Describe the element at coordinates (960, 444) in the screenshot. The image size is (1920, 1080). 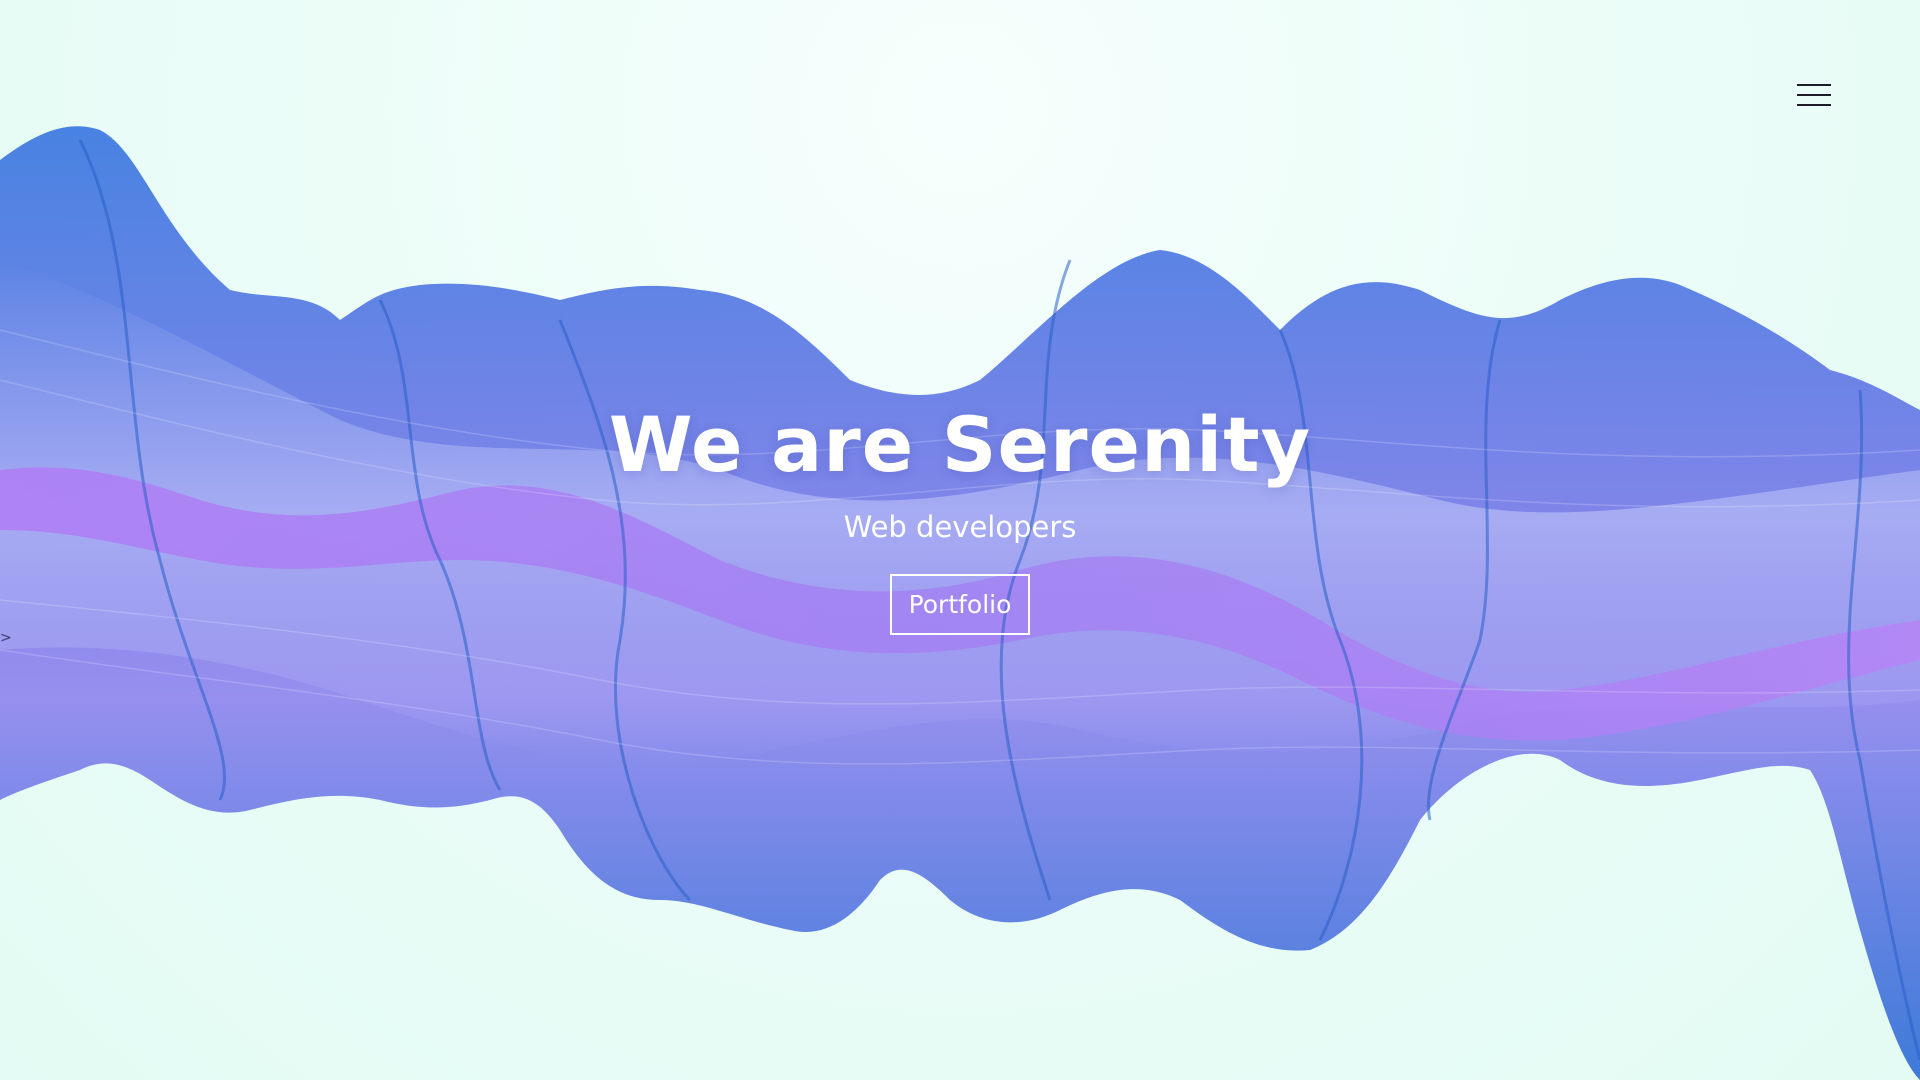
I see `hero-title: We are Serenity` at that location.